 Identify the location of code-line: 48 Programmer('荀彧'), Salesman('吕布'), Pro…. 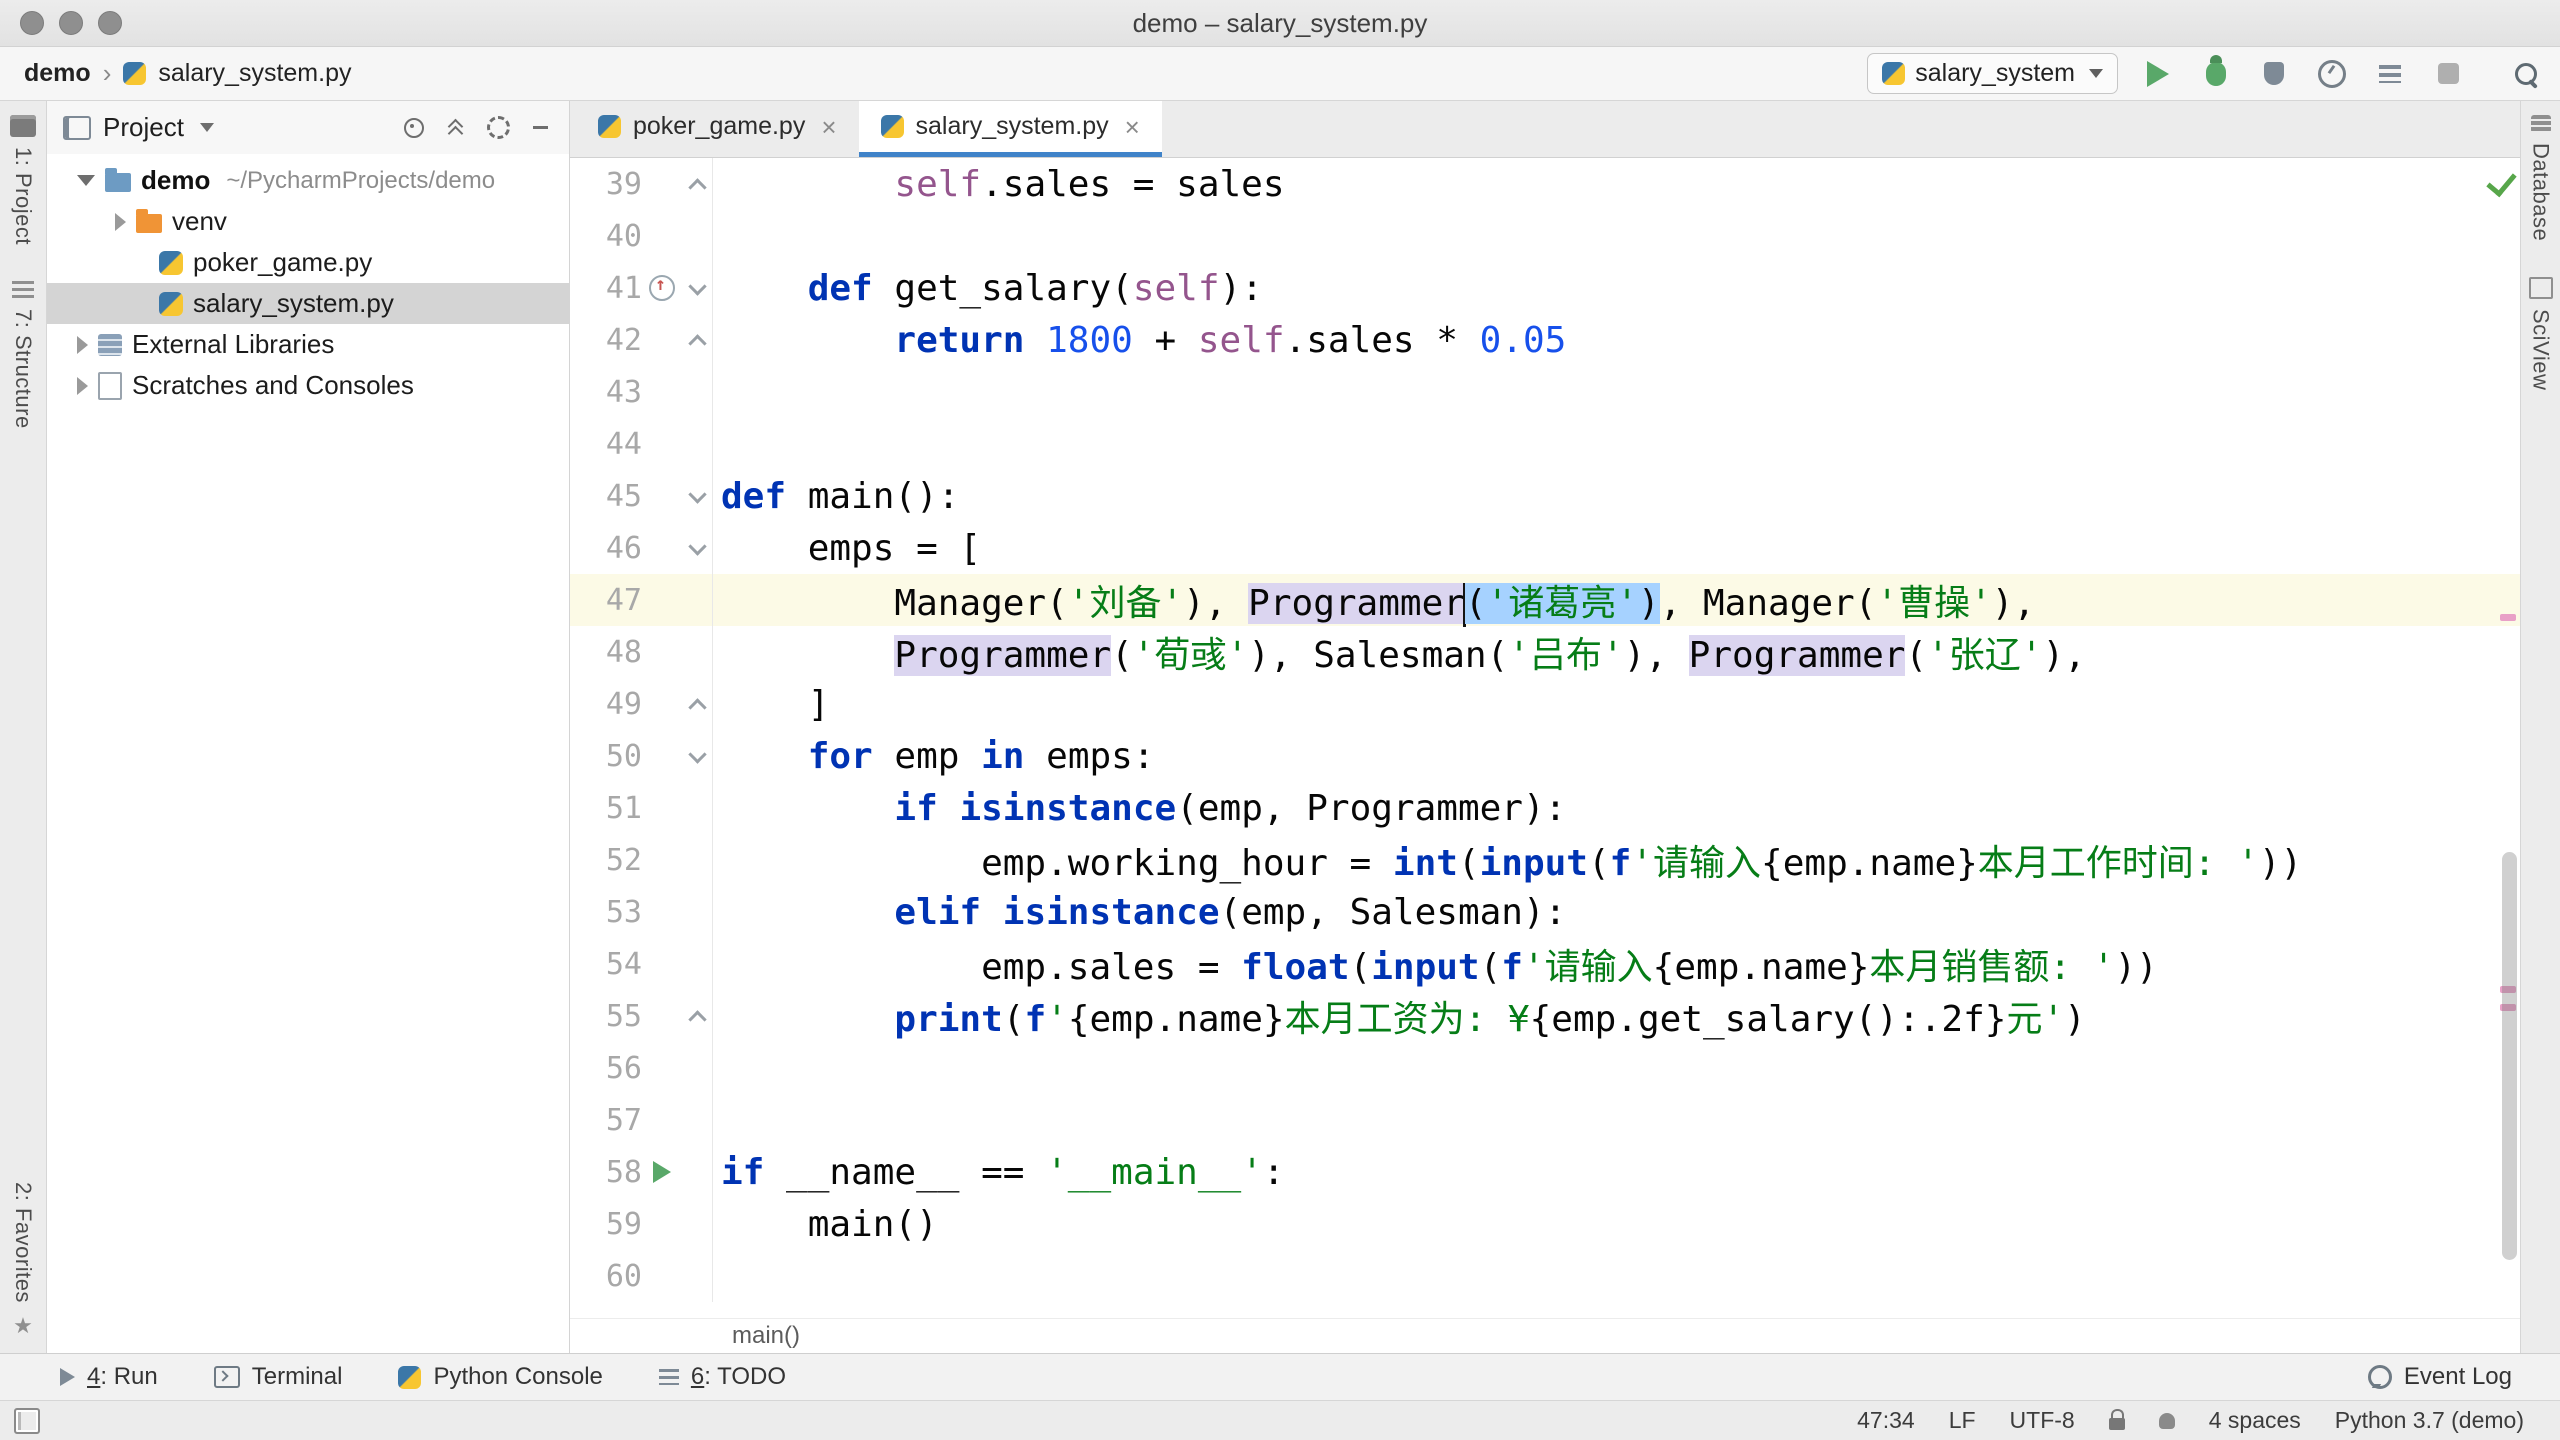
(1545, 652).